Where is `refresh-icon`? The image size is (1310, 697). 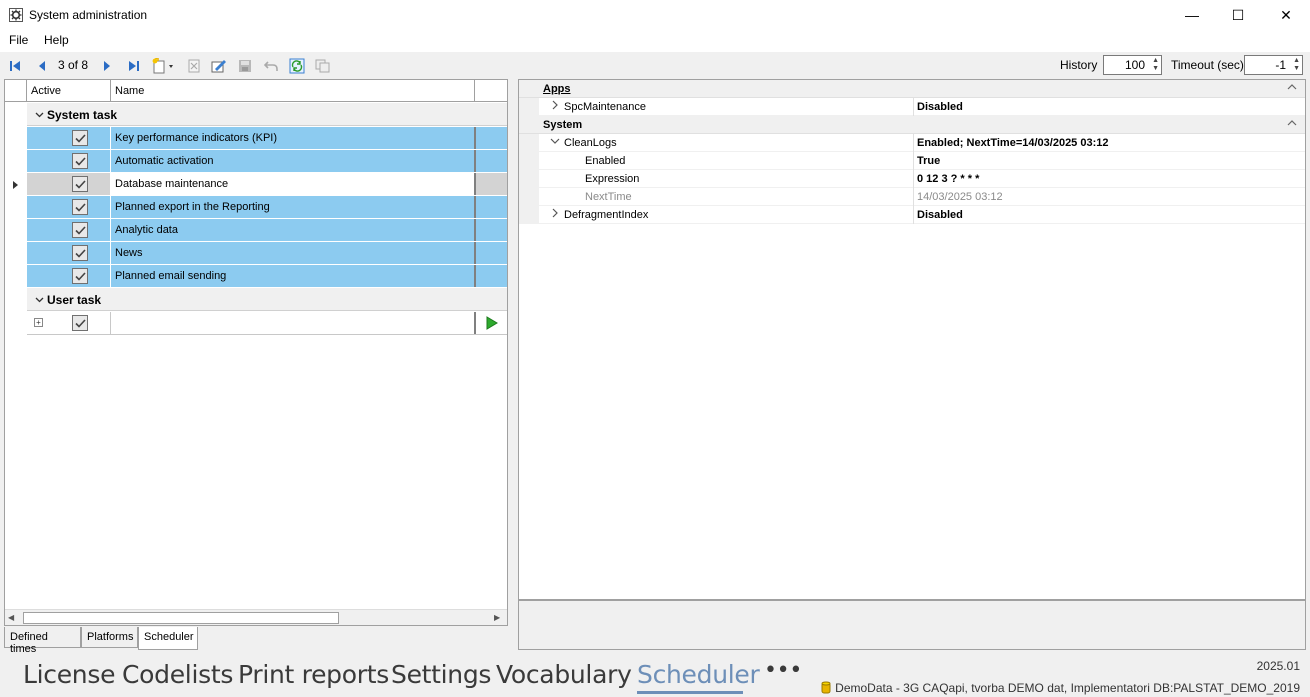 refresh-icon is located at coordinates (297, 65).